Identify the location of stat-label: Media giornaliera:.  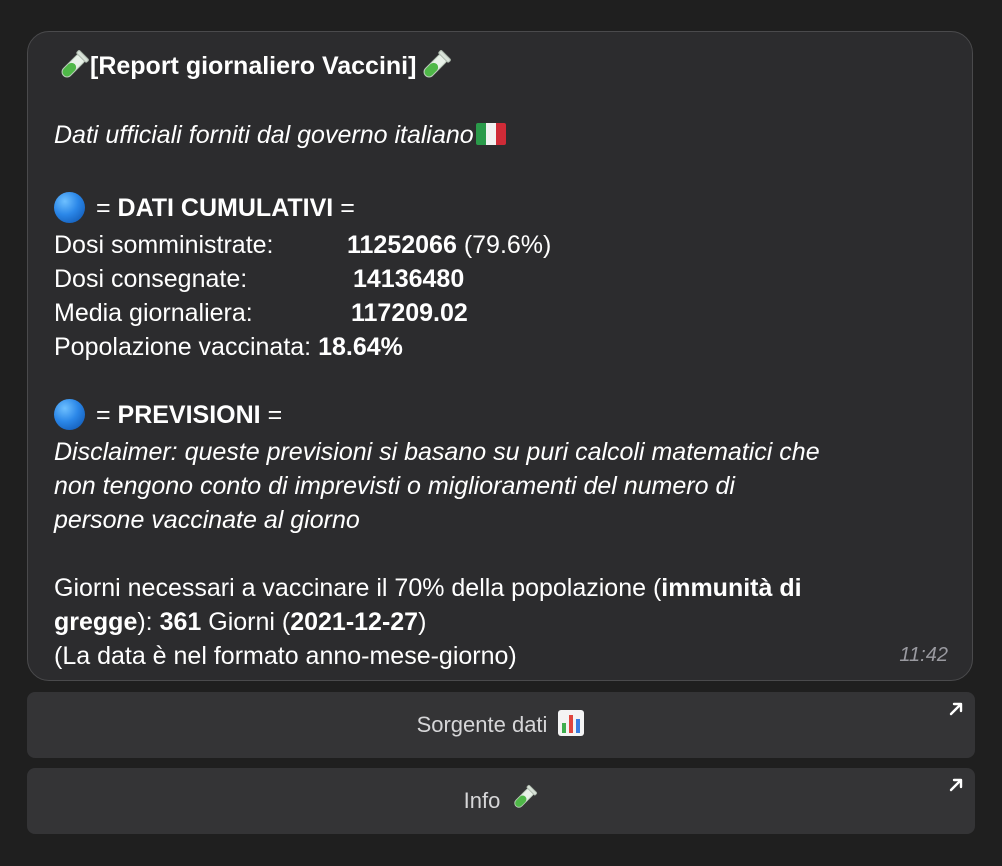
(153, 313).